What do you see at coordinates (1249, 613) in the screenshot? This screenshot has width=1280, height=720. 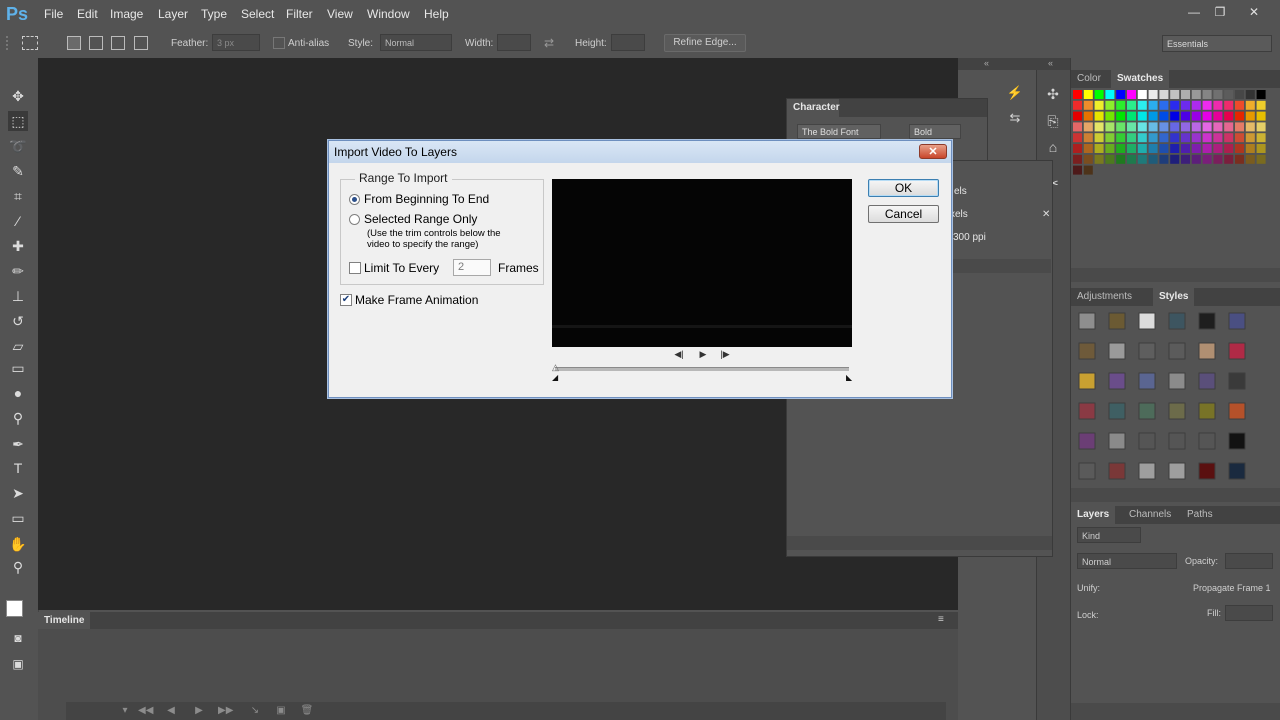 I see `fill-input` at bounding box center [1249, 613].